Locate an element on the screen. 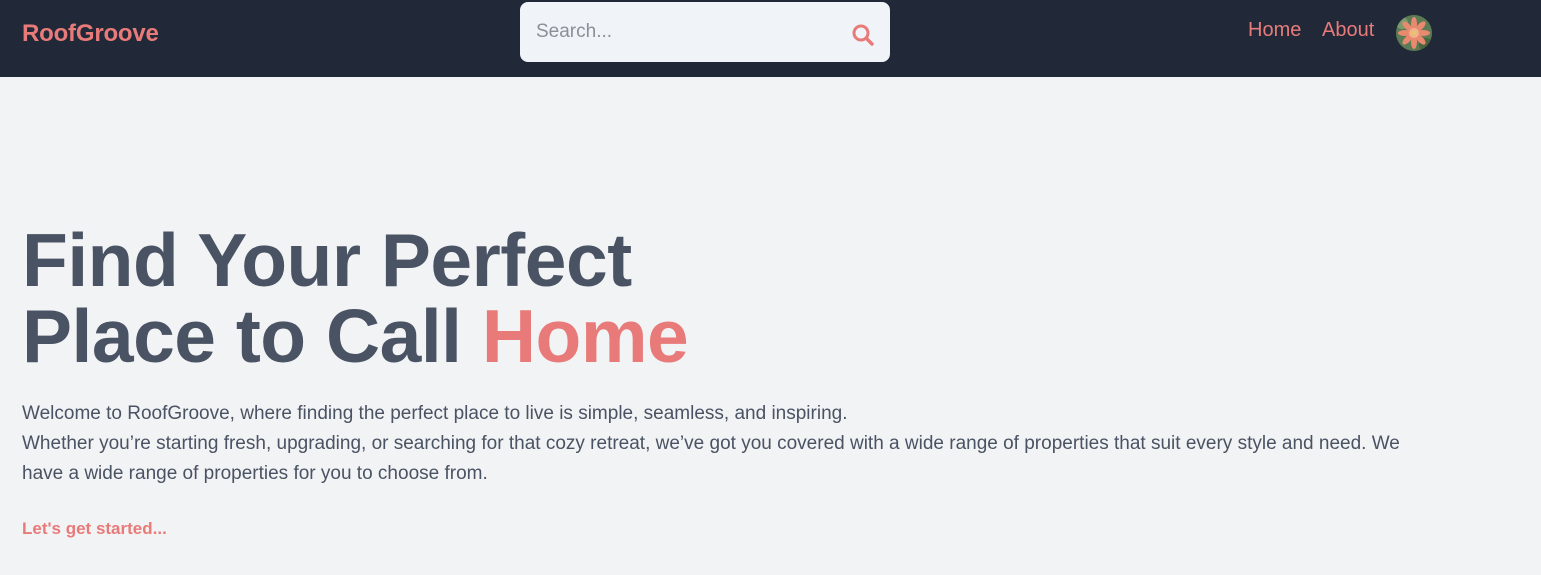  brand-logo: RoofGroove is located at coordinates (90, 34).